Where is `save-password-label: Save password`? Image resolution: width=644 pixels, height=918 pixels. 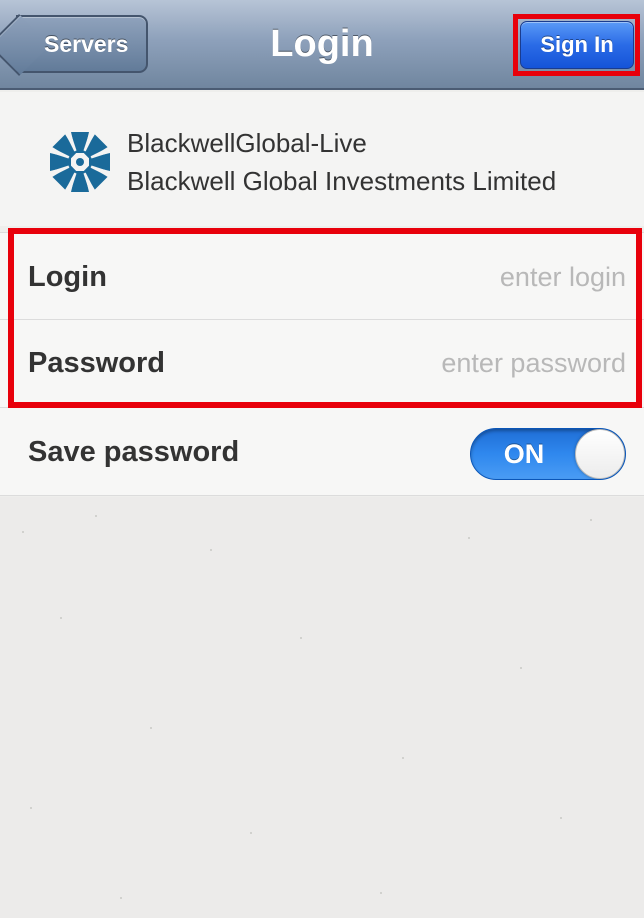
save-password-label: Save password is located at coordinates (134, 452).